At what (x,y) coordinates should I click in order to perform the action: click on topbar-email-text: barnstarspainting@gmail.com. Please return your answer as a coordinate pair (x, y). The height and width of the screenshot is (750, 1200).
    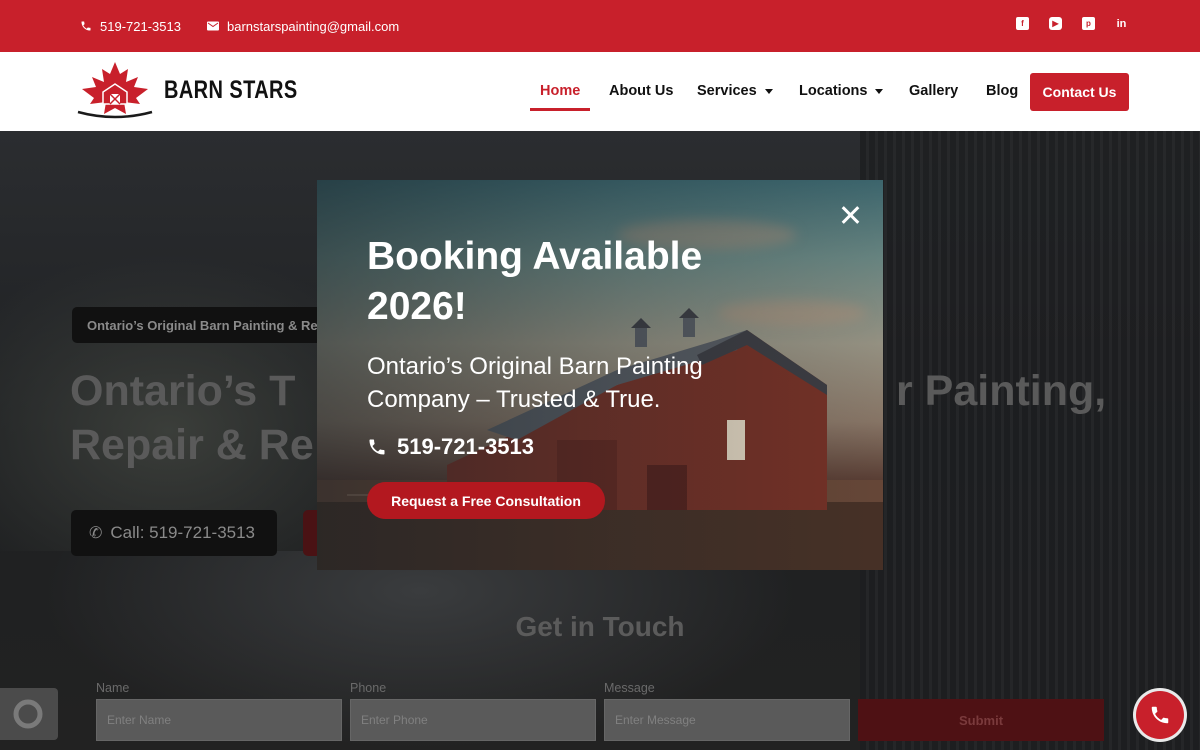
    Looking at the image, I should click on (313, 26).